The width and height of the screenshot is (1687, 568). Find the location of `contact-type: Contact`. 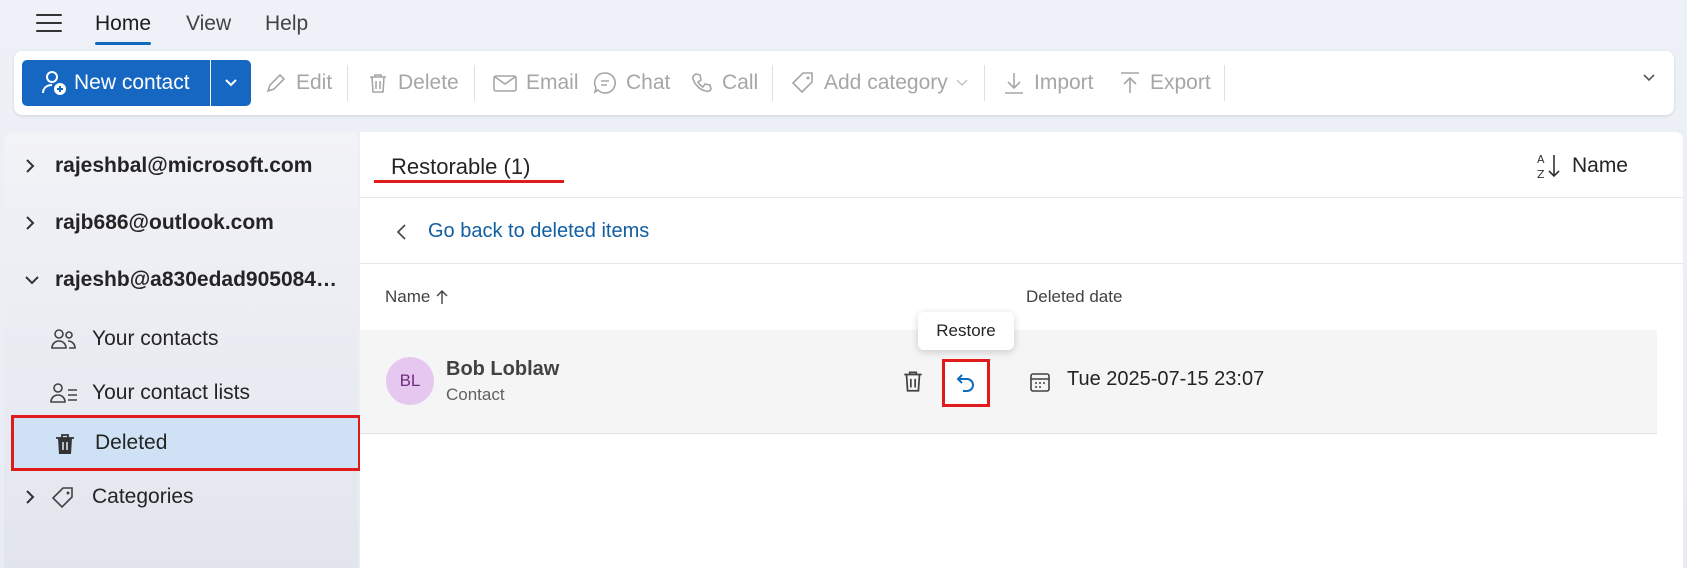

contact-type: Contact is located at coordinates (475, 394).